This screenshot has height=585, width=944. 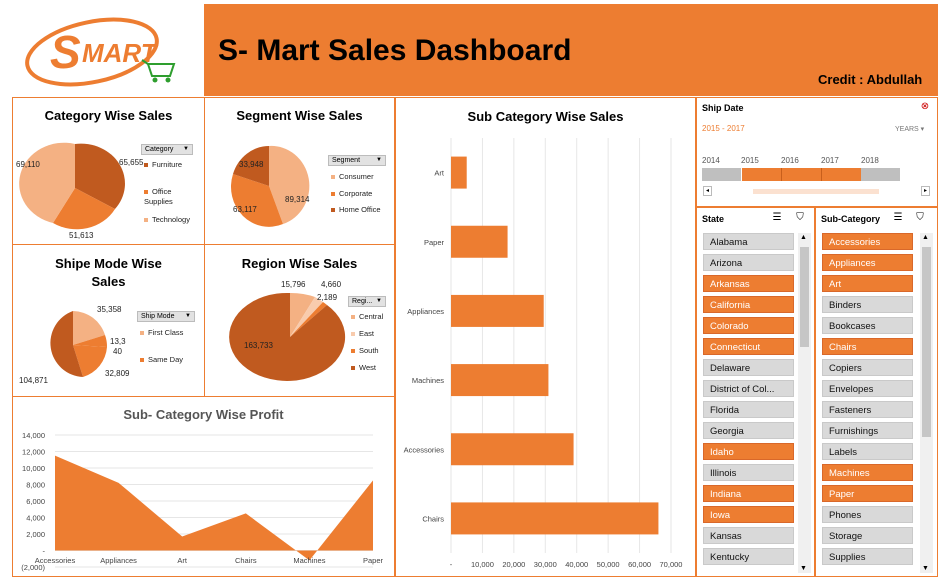 I want to click on slicer-item: Florida, so click(x=748, y=409).